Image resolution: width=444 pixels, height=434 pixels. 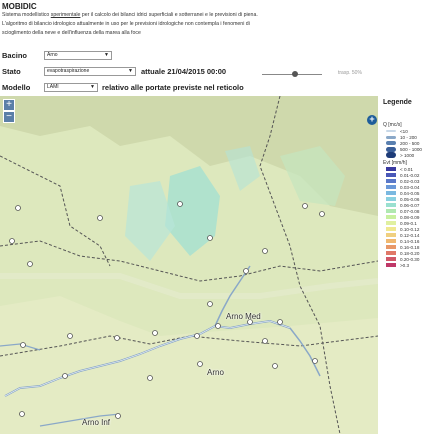 What do you see at coordinates (184, 71) in the screenshot?
I see `stato-date: attuale 21/04/2015 00:00` at bounding box center [184, 71].